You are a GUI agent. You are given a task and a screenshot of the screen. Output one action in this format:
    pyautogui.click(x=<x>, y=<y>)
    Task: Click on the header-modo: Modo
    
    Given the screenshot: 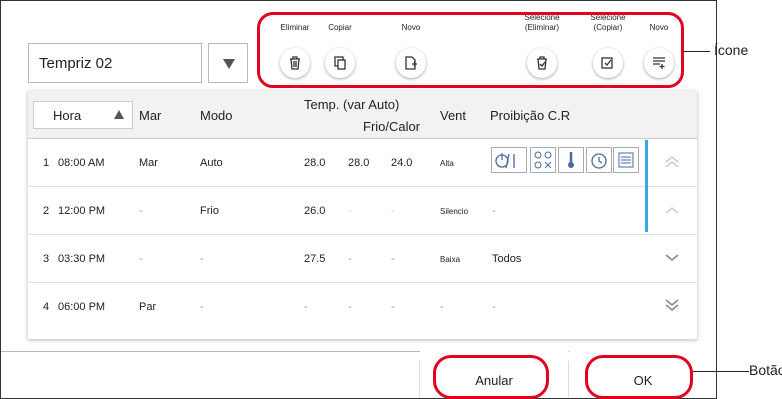 What is the action you would take?
    pyautogui.click(x=216, y=115)
    